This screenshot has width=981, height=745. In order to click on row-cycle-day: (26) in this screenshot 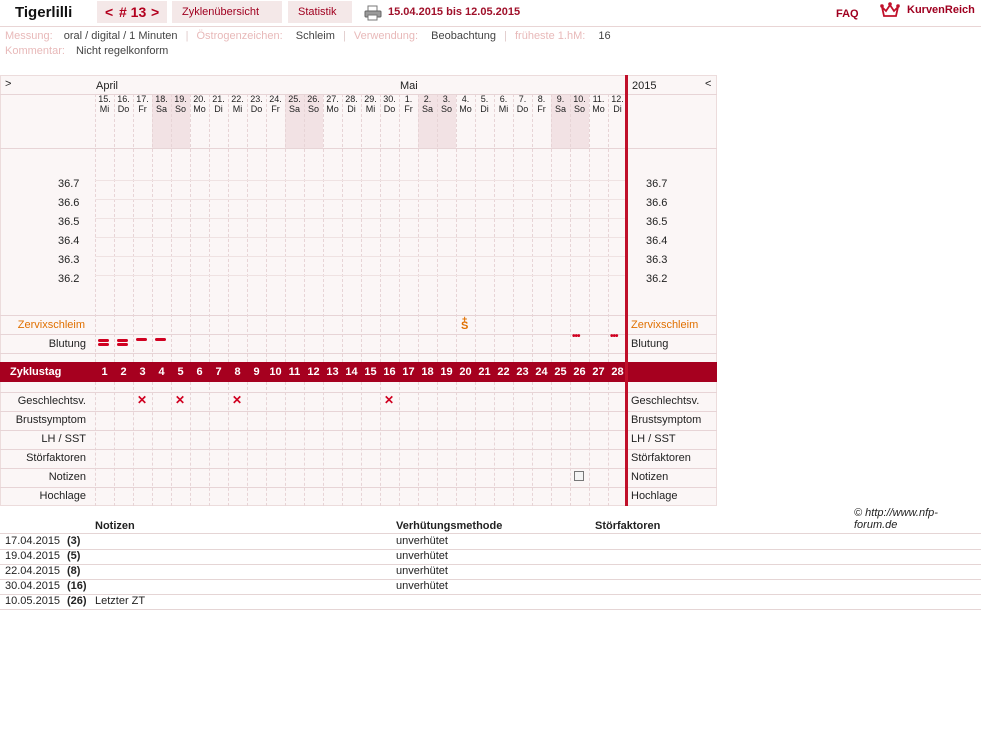, I will do `click(77, 601)`.